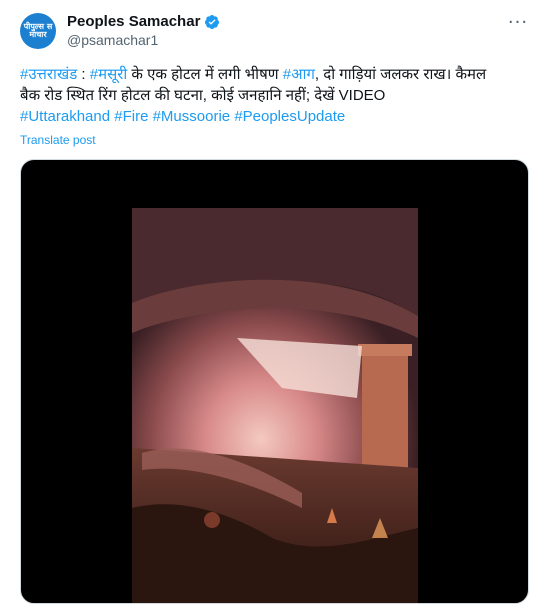  Describe the element at coordinates (289, 116) in the screenshot. I see `hashtag-peoplesupdate: #PeoplesUpdate` at that location.